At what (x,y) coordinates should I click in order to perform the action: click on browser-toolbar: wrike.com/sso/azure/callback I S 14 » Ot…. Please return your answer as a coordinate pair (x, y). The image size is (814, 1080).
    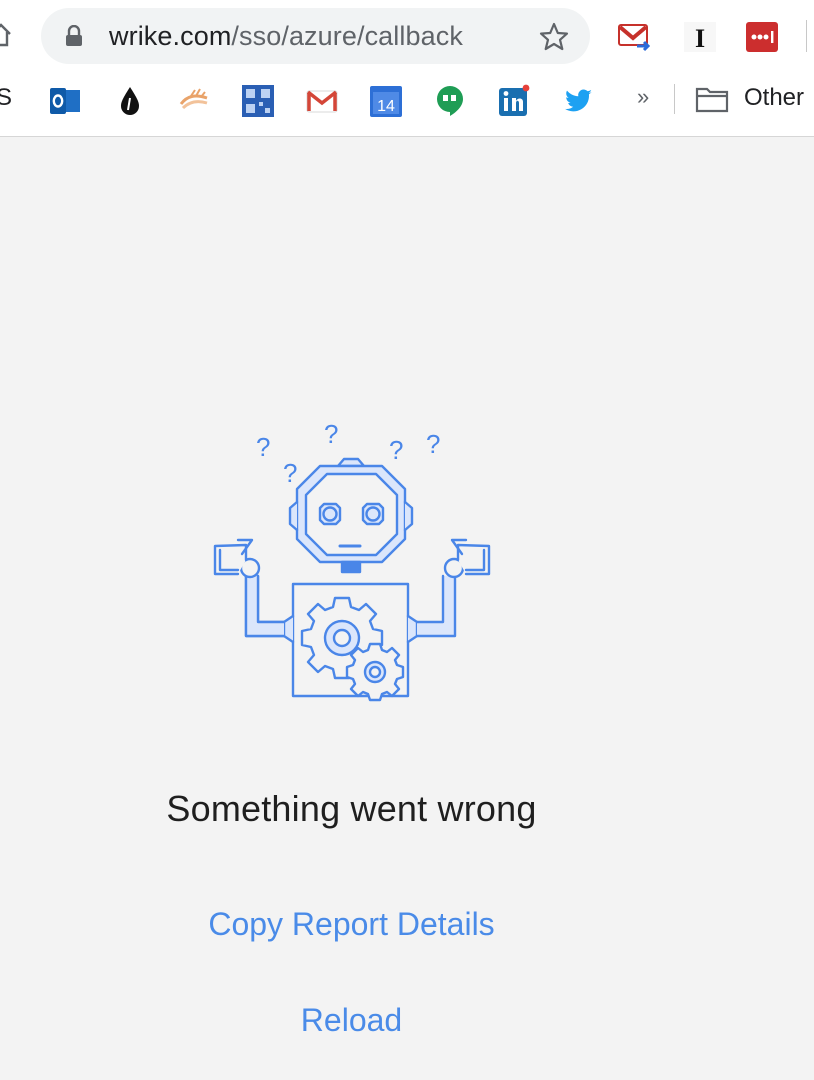
    Looking at the image, I should click on (407, 68).